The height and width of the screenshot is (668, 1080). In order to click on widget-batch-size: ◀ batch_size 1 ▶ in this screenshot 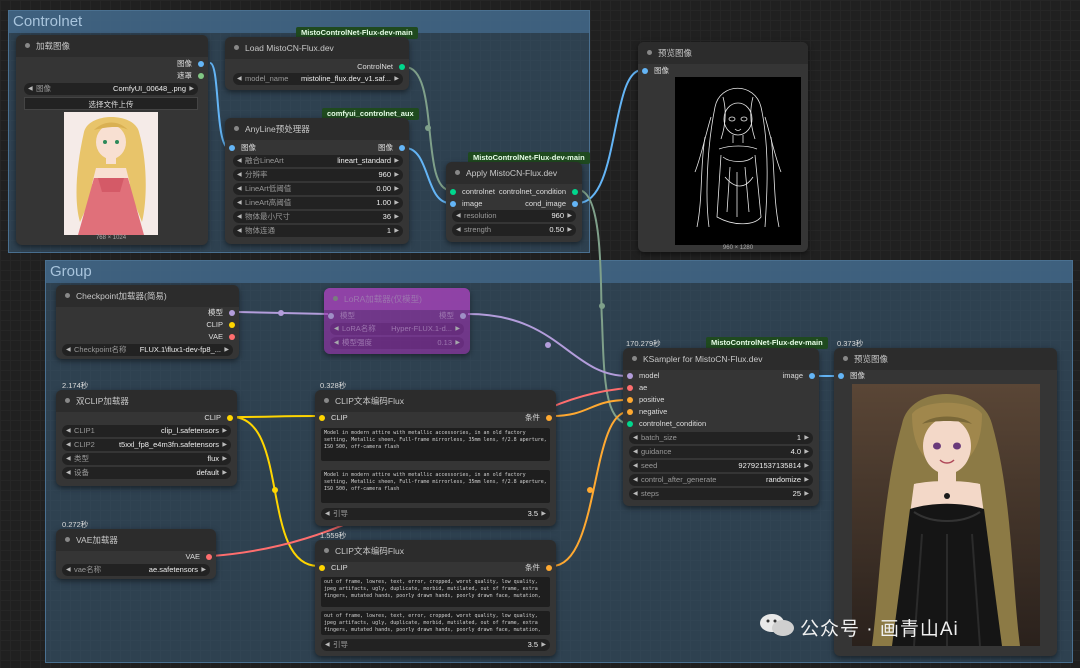, I will do `click(721, 438)`.